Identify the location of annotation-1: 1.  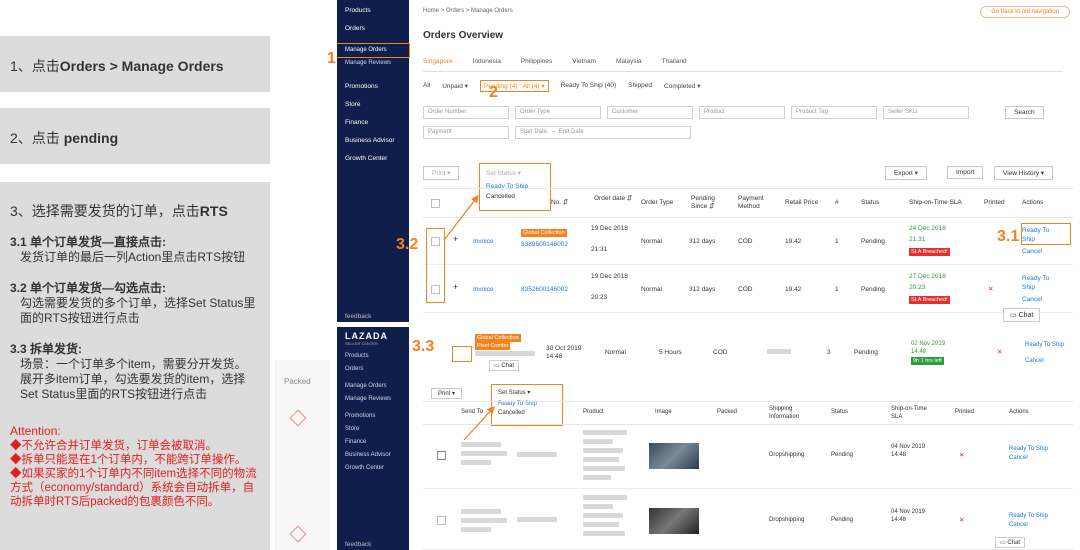
(331, 58).